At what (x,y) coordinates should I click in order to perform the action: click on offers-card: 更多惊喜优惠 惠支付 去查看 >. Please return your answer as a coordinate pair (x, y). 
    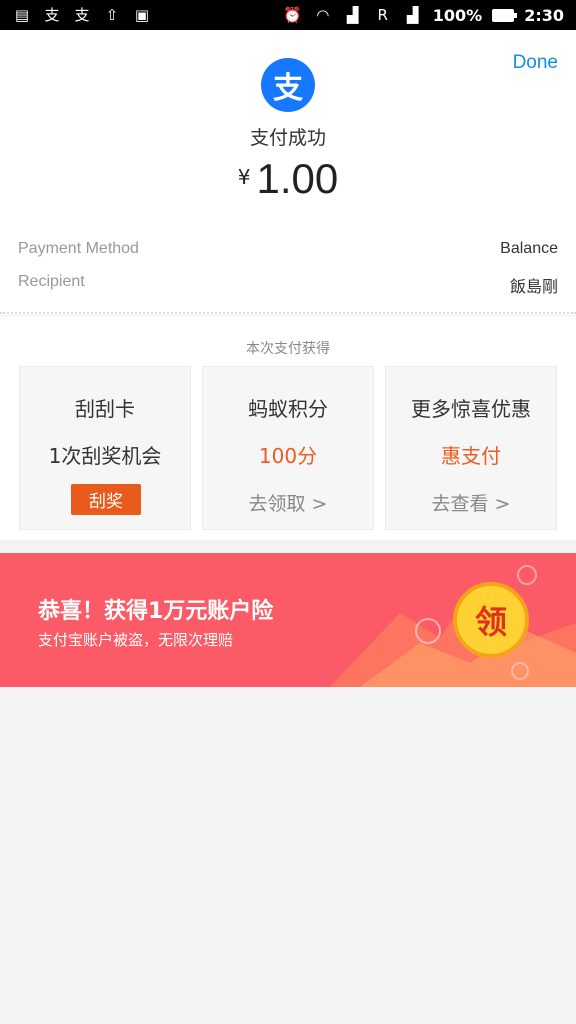
    Looking at the image, I should click on (471, 448).